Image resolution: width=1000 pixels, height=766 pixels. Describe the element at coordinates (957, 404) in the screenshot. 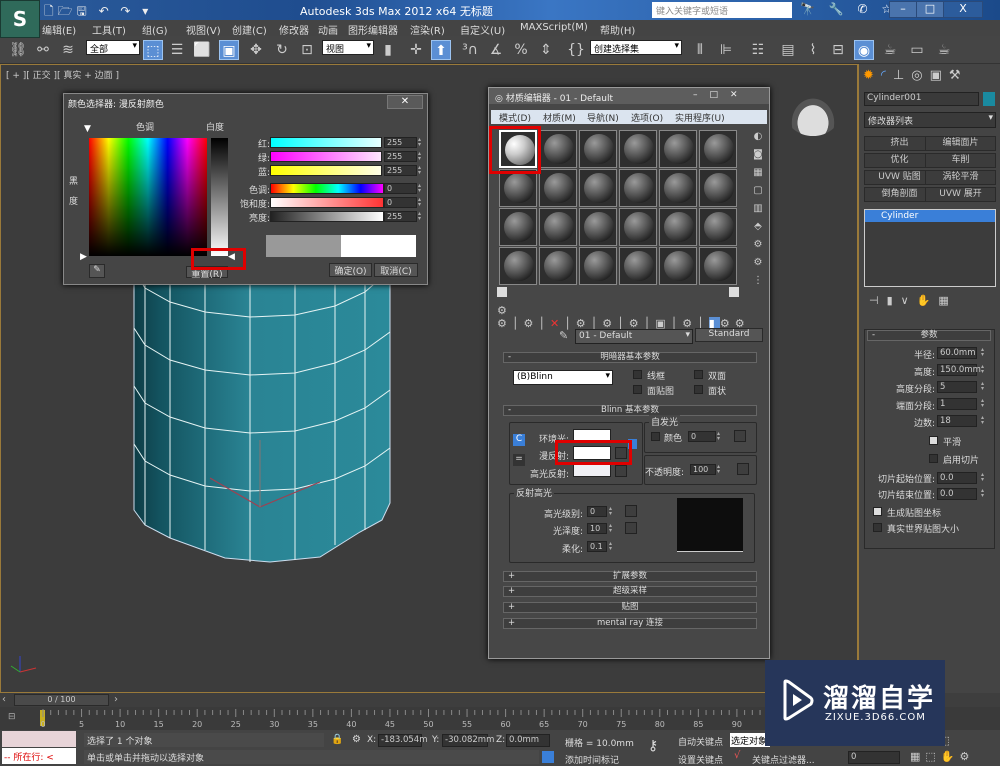

I see `param-field: 1` at that location.